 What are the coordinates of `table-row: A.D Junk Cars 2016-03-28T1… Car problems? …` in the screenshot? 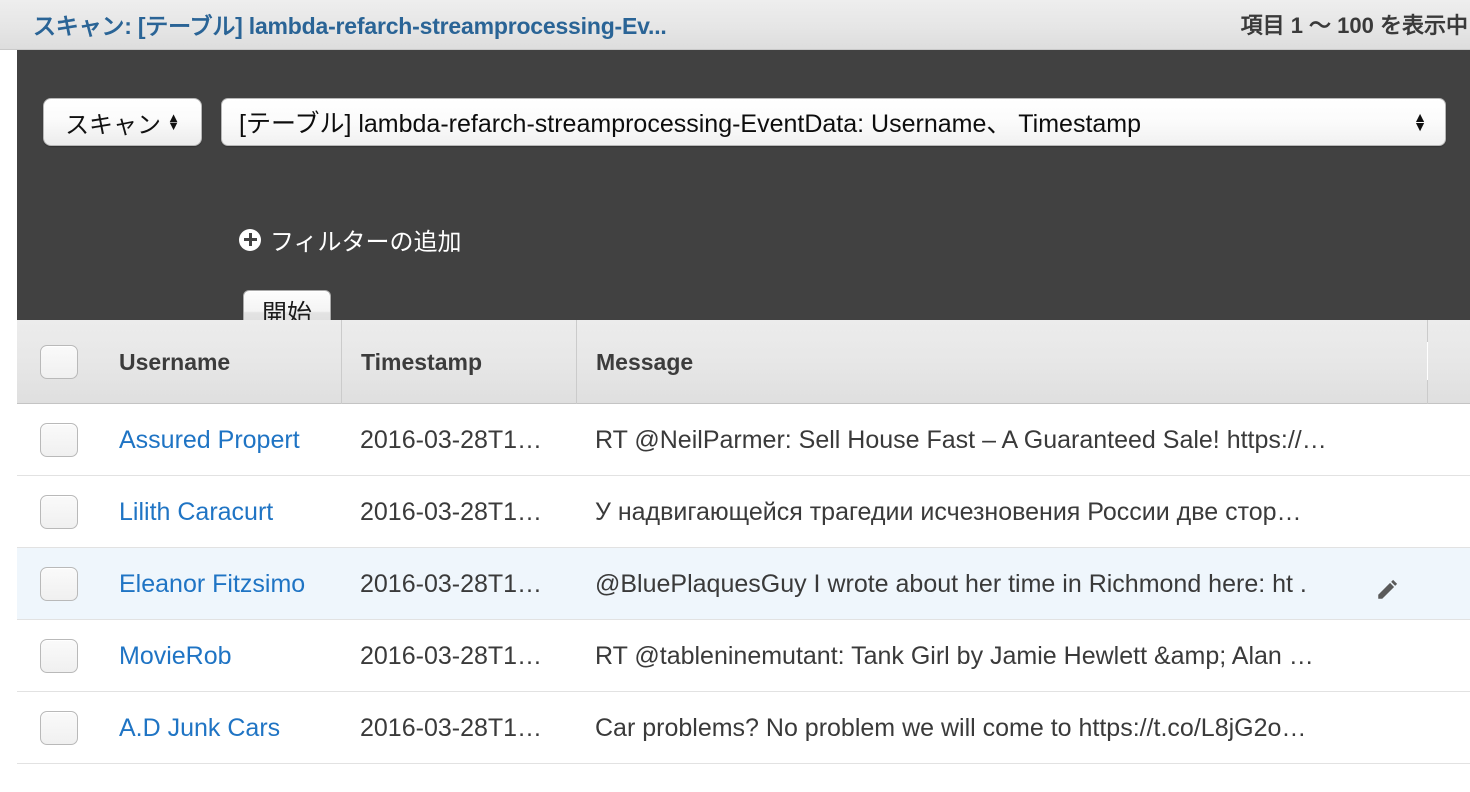 It's located at (743, 728).